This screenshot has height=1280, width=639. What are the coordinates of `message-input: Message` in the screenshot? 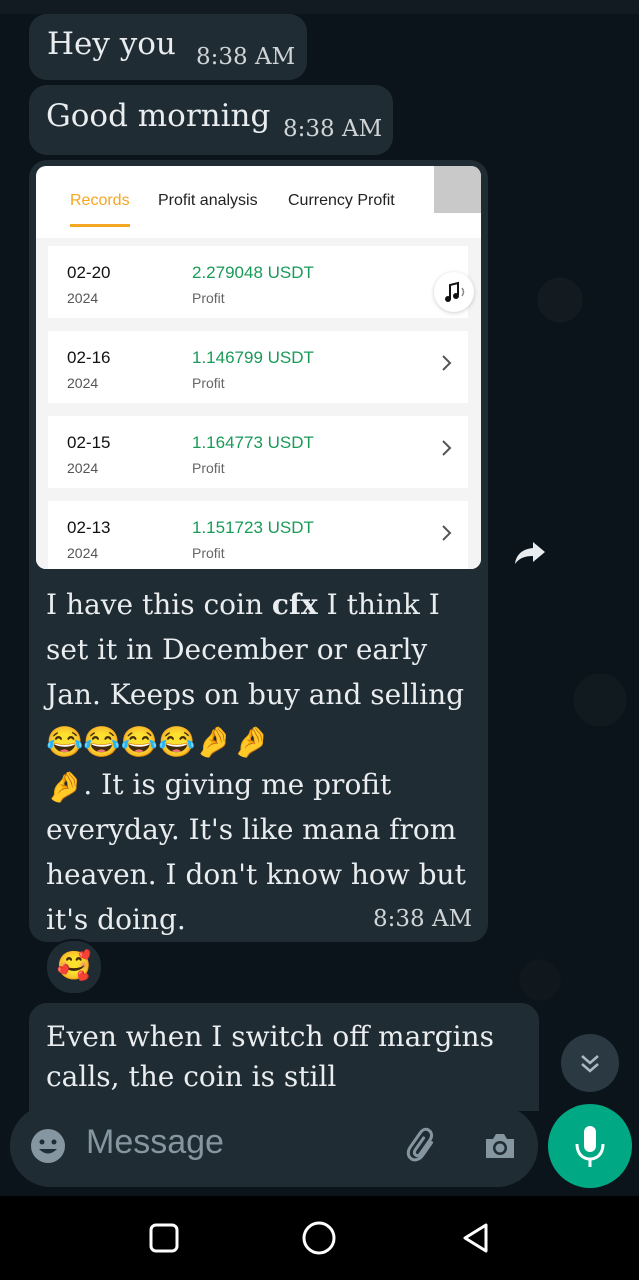 It's located at (155, 1142).